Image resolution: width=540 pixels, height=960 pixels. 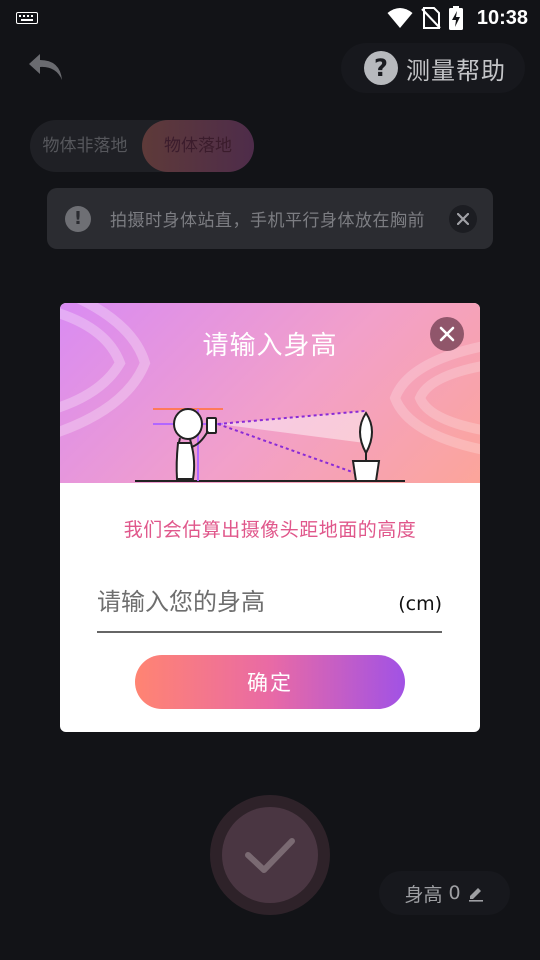 I want to click on dialog-header: 请输入身高, so click(x=270, y=393).